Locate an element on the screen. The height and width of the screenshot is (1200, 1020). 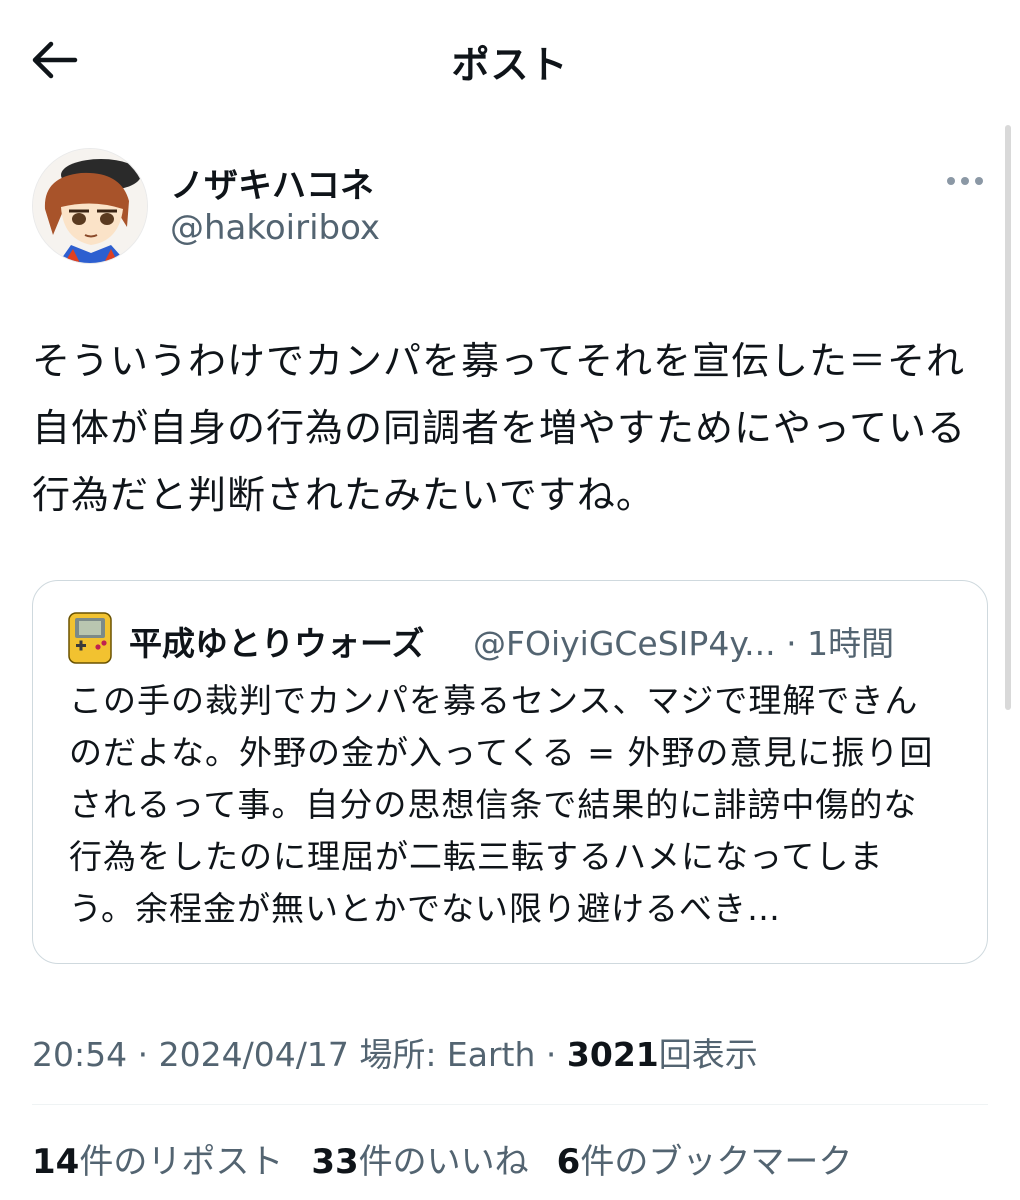
quoted-avatar is located at coordinates (90, 638).